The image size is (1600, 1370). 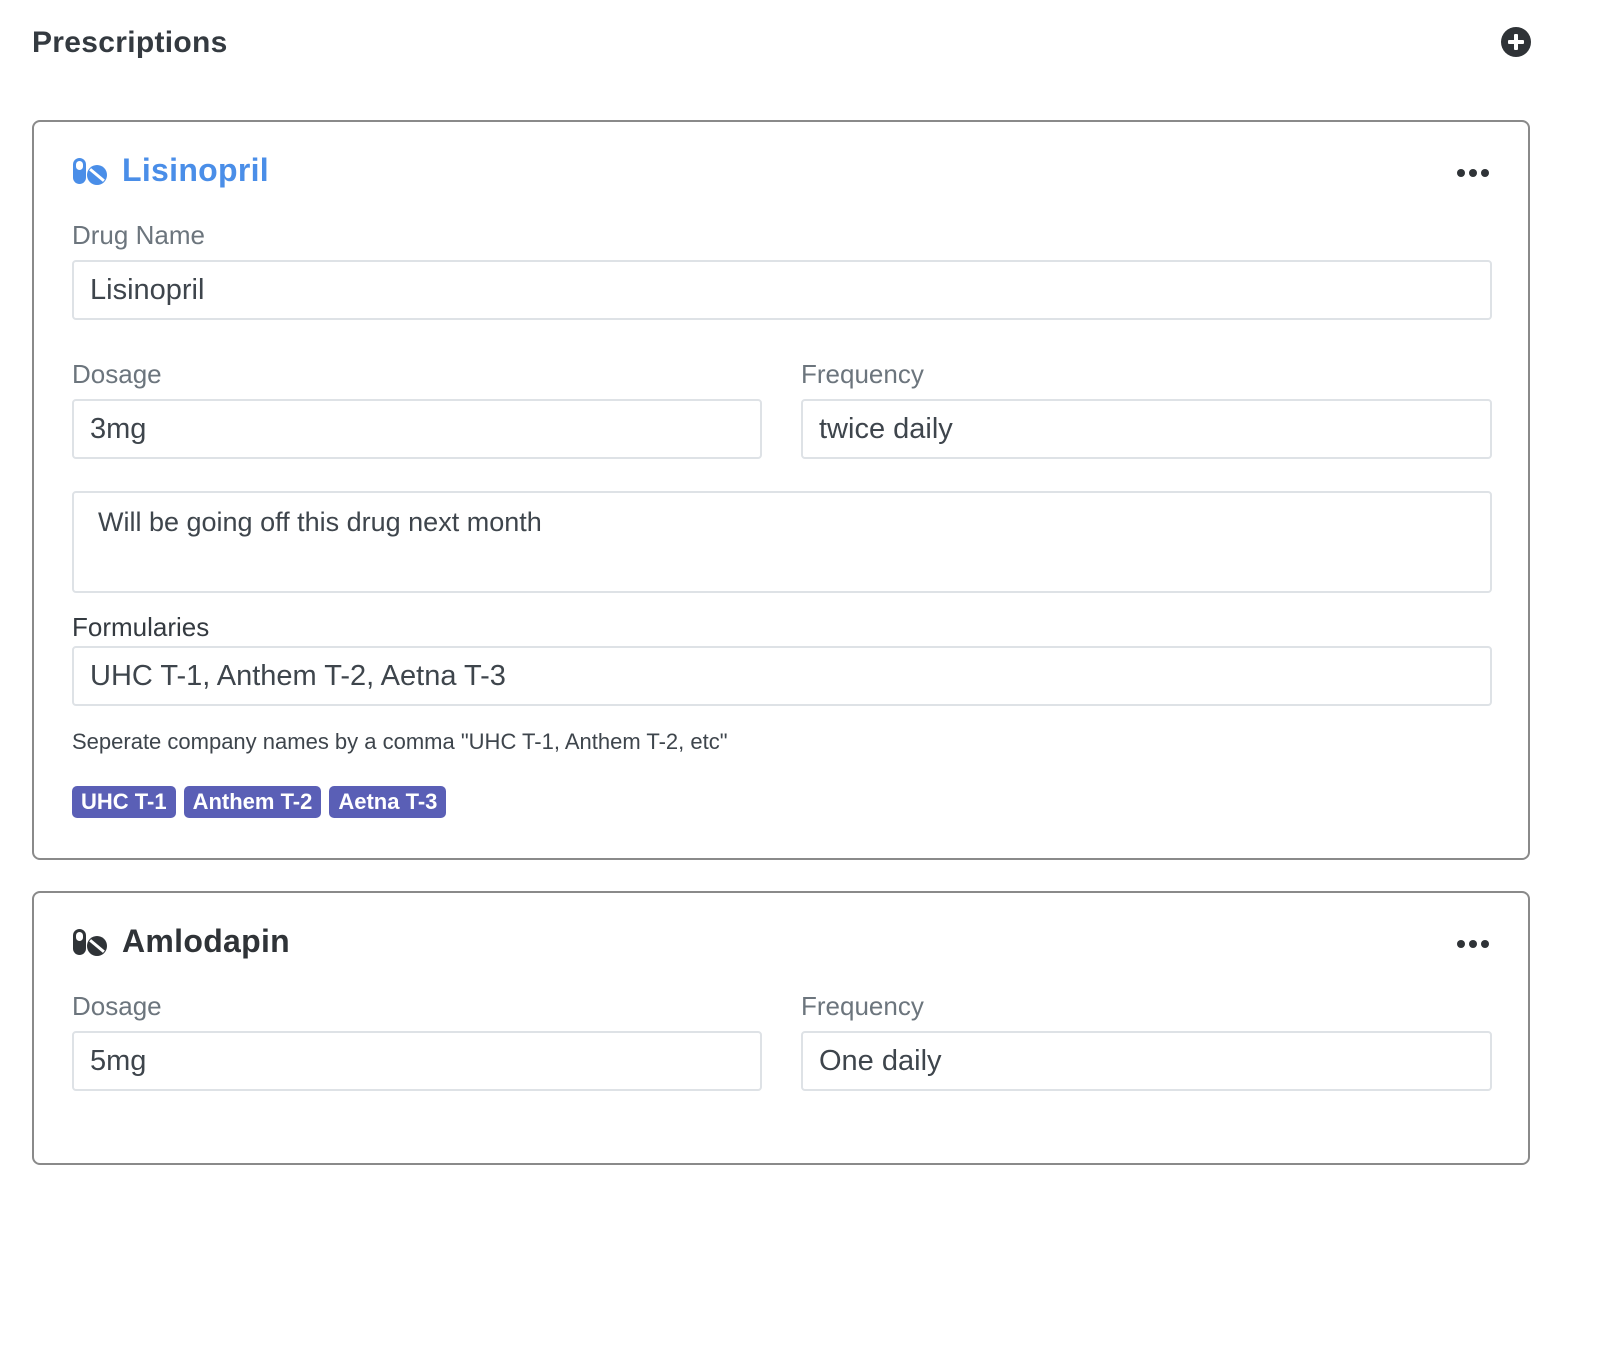 What do you see at coordinates (782, 290) in the screenshot?
I see `drug-name-field: Lisinopril` at bounding box center [782, 290].